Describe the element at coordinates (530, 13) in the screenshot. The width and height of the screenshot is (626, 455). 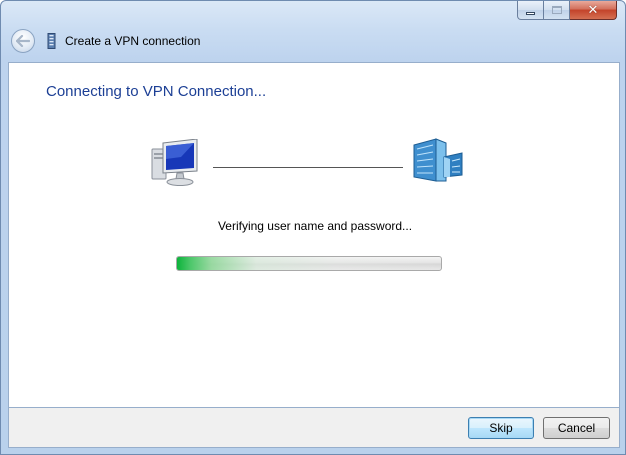
I see `minimize-icon` at that location.